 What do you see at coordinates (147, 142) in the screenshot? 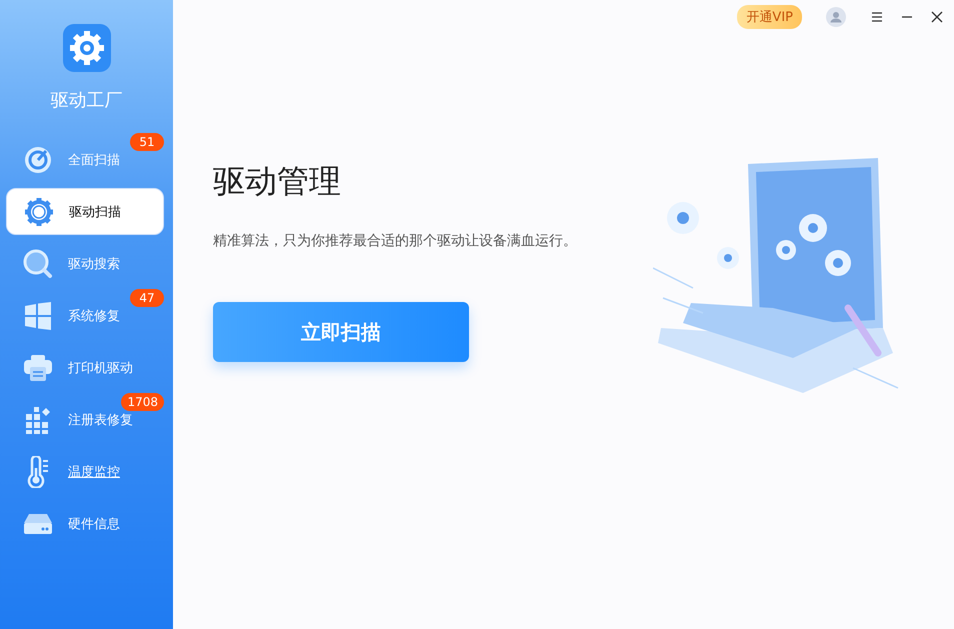
I see `count-badge: 51` at bounding box center [147, 142].